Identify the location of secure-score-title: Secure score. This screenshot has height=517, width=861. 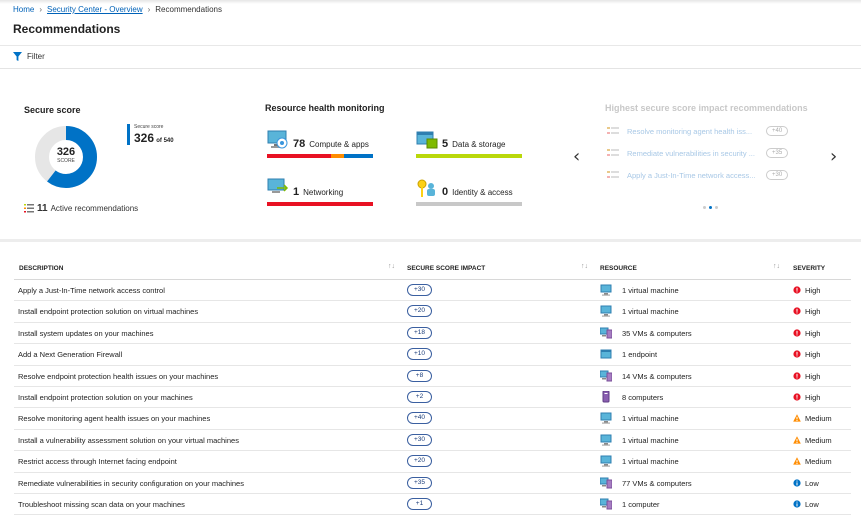
(52, 110).